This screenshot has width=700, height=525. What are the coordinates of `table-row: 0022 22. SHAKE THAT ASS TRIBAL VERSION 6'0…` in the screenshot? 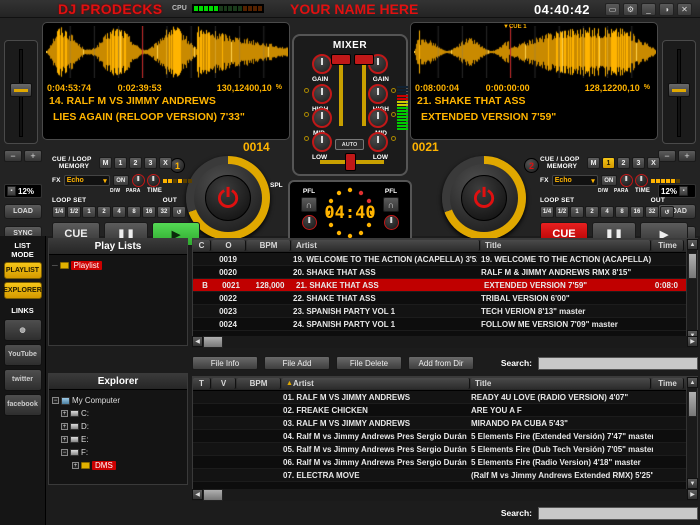 It's located at (445, 298).